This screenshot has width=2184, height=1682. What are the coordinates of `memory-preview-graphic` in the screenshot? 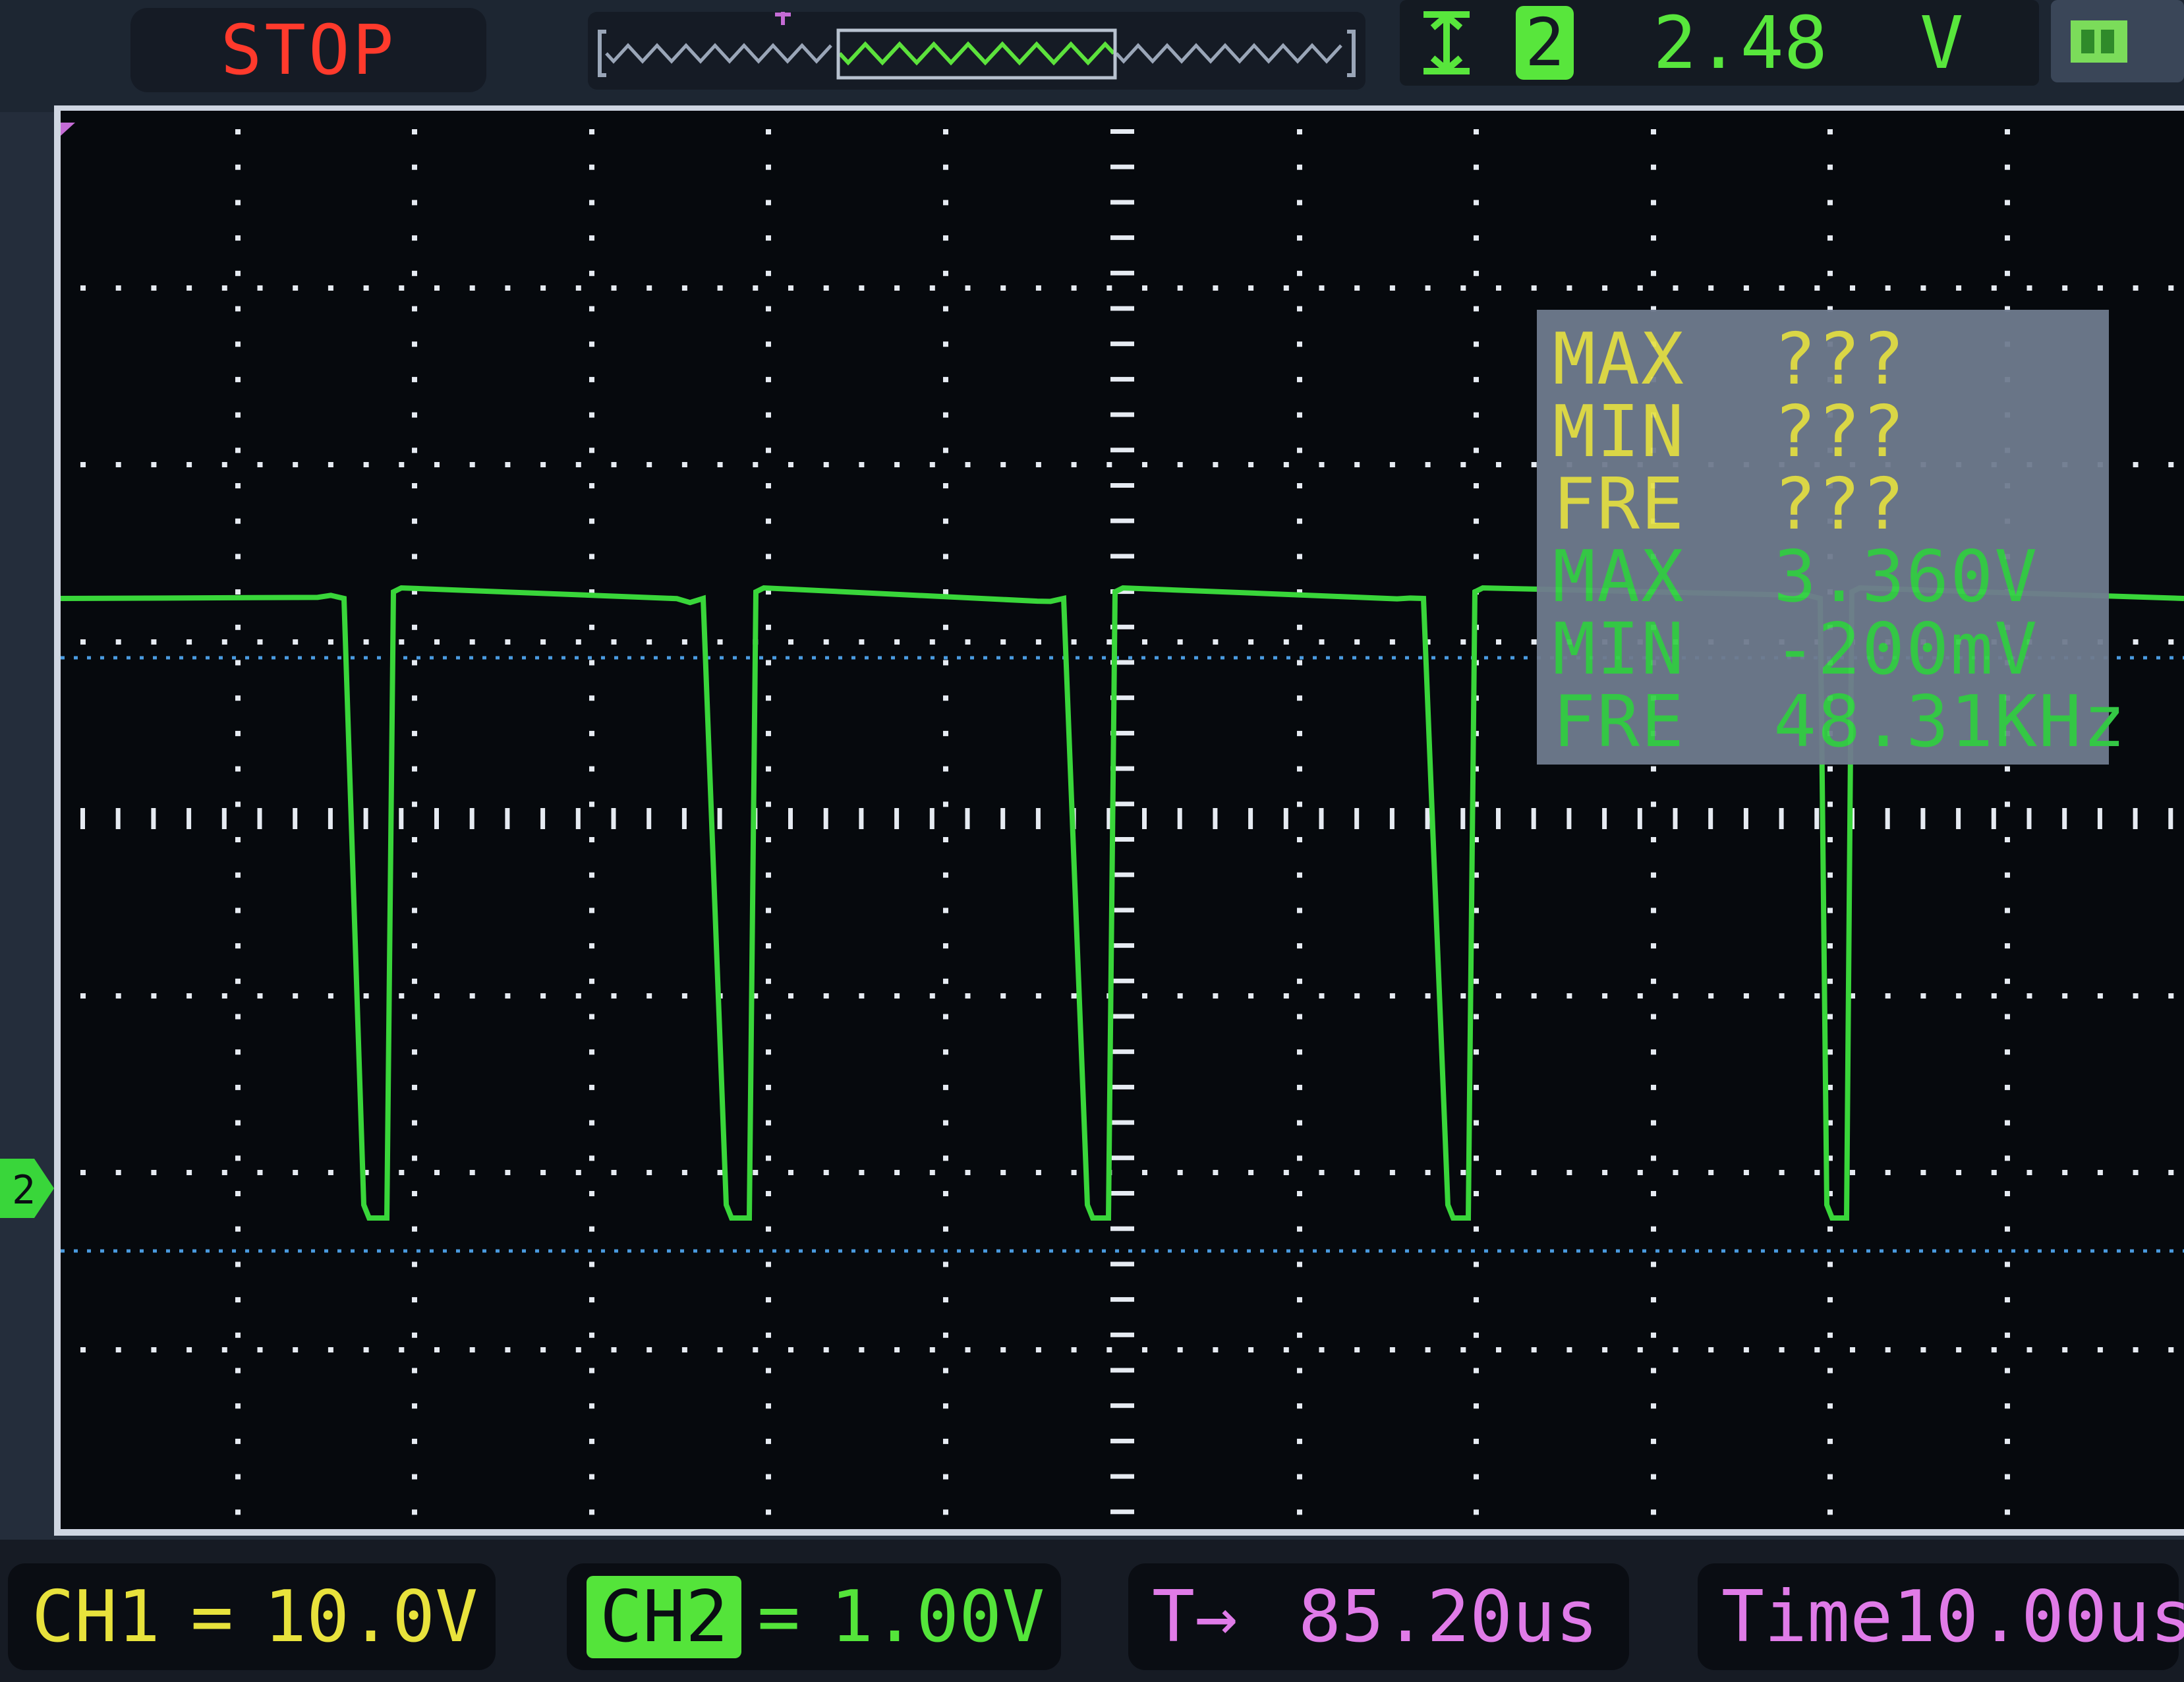 It's located at (976, 51).